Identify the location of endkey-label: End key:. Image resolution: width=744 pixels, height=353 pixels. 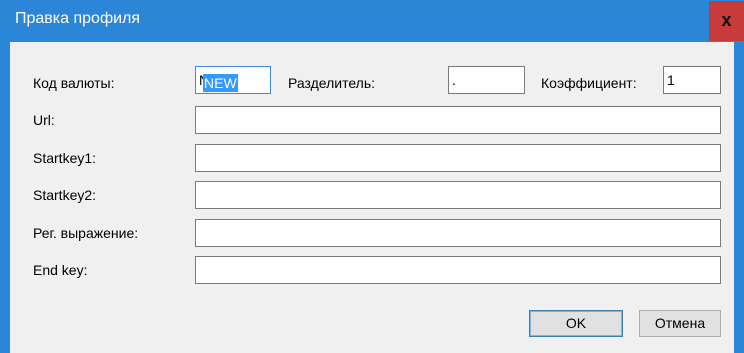
(60, 270).